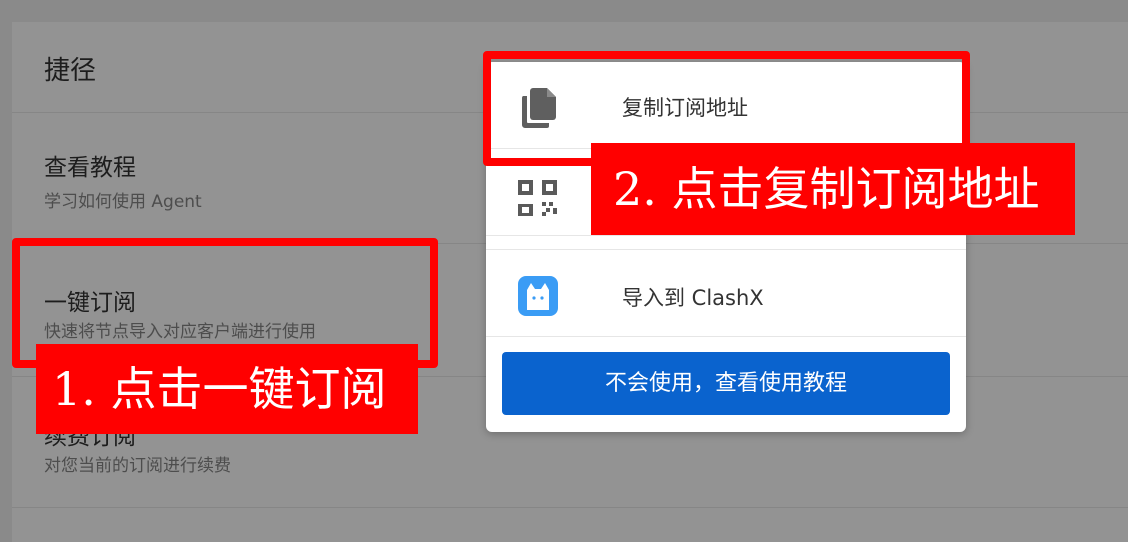 The image size is (1128, 542). I want to click on view-tutorial-button: 不会使用，查看使用教程, so click(726, 383).